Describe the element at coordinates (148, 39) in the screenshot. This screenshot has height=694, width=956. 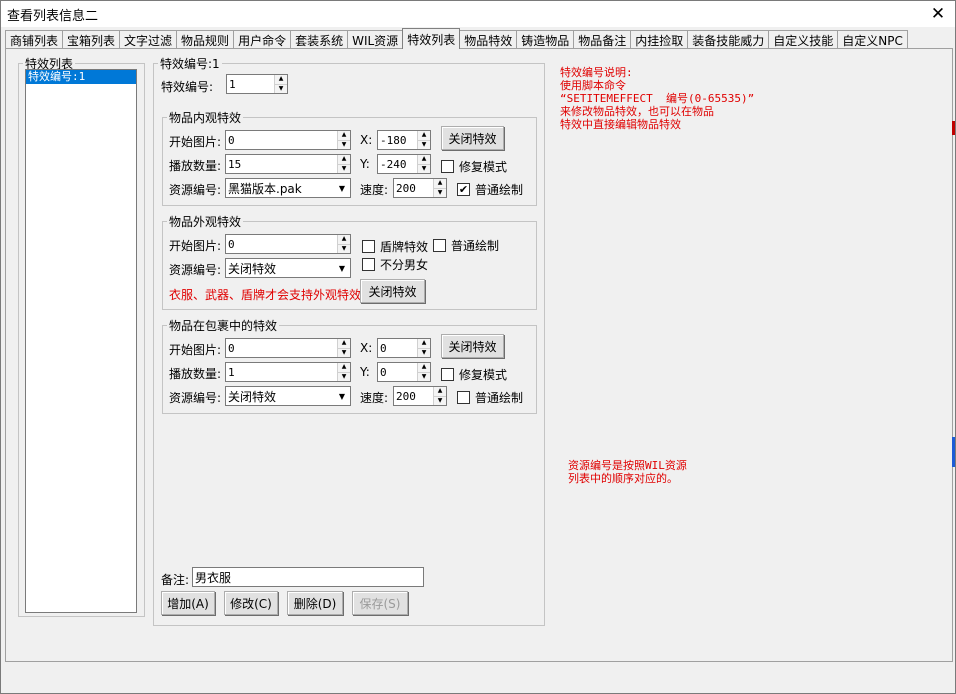
I see `tab-text-filter: 文字过滤` at that location.